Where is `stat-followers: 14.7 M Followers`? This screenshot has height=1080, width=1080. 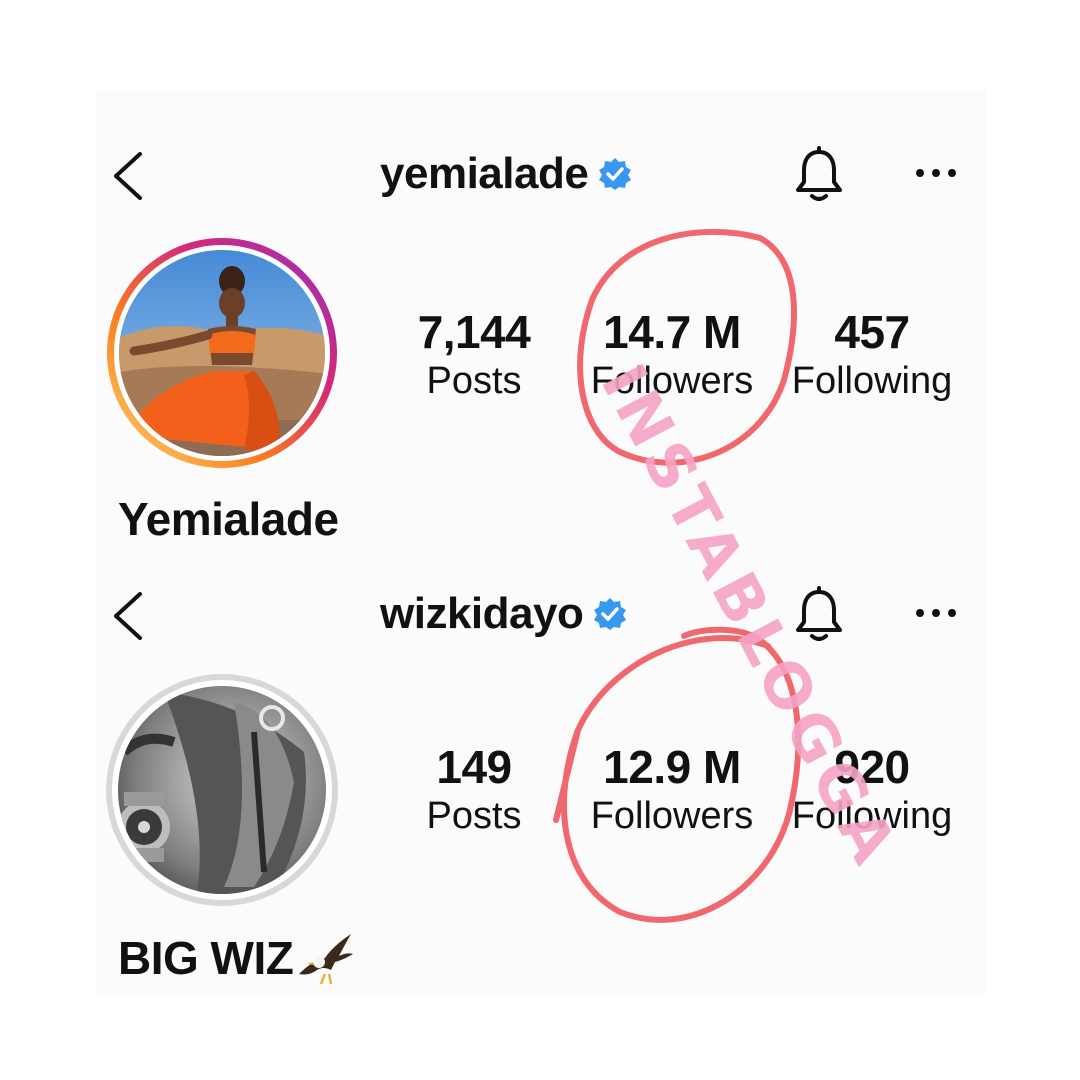 stat-followers: 14.7 M Followers is located at coordinates (672, 354).